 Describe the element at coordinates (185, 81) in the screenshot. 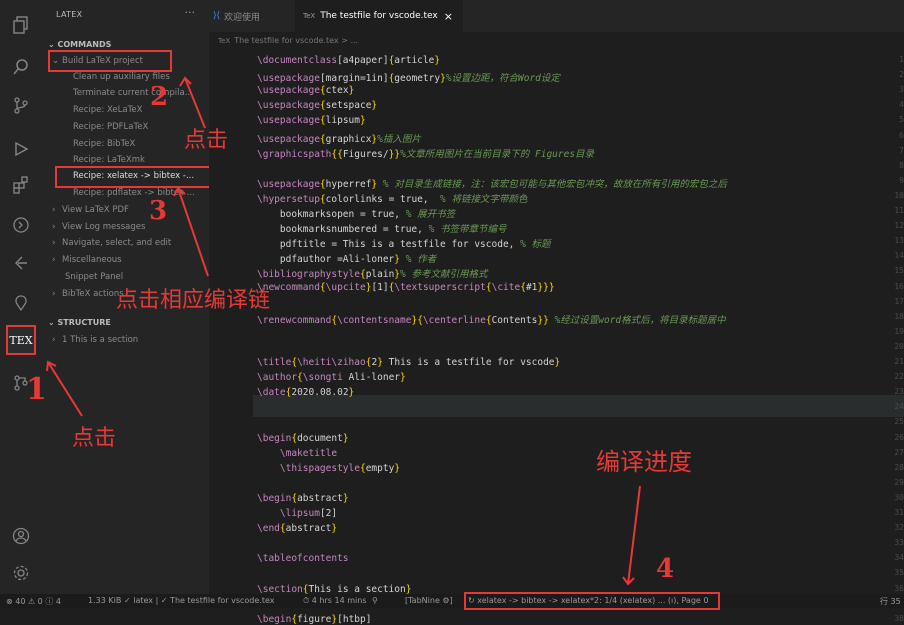

I see `arrow-step-2-head` at that location.